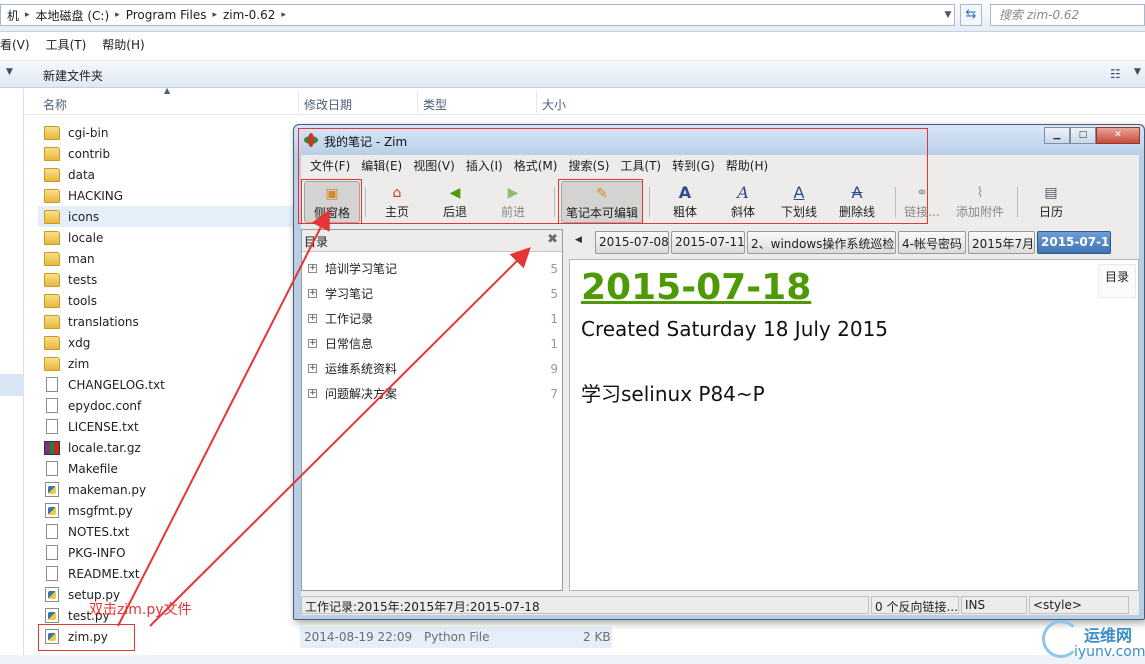 The width and height of the screenshot is (1145, 664). Describe the element at coordinates (170, 342) in the screenshot. I see `file-row: xdg` at that location.